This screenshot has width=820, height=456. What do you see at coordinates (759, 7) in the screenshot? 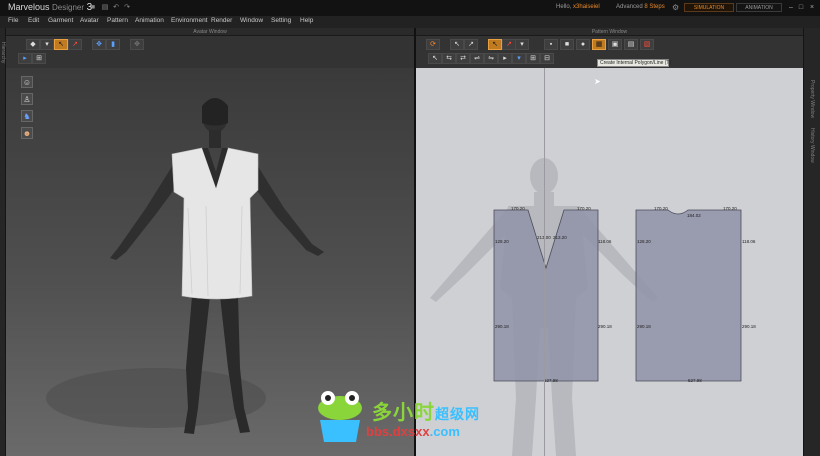
I see `animation-button: ANIMATION` at bounding box center [759, 7].